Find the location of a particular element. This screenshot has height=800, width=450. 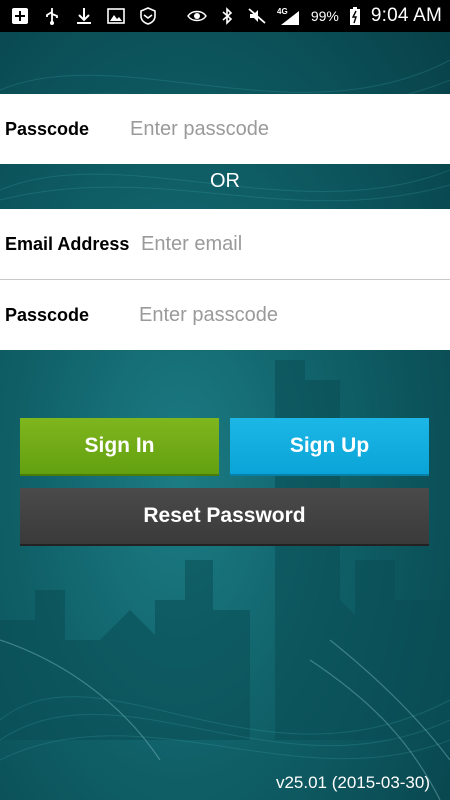

battery-percentage: 99% is located at coordinates (324, 16).